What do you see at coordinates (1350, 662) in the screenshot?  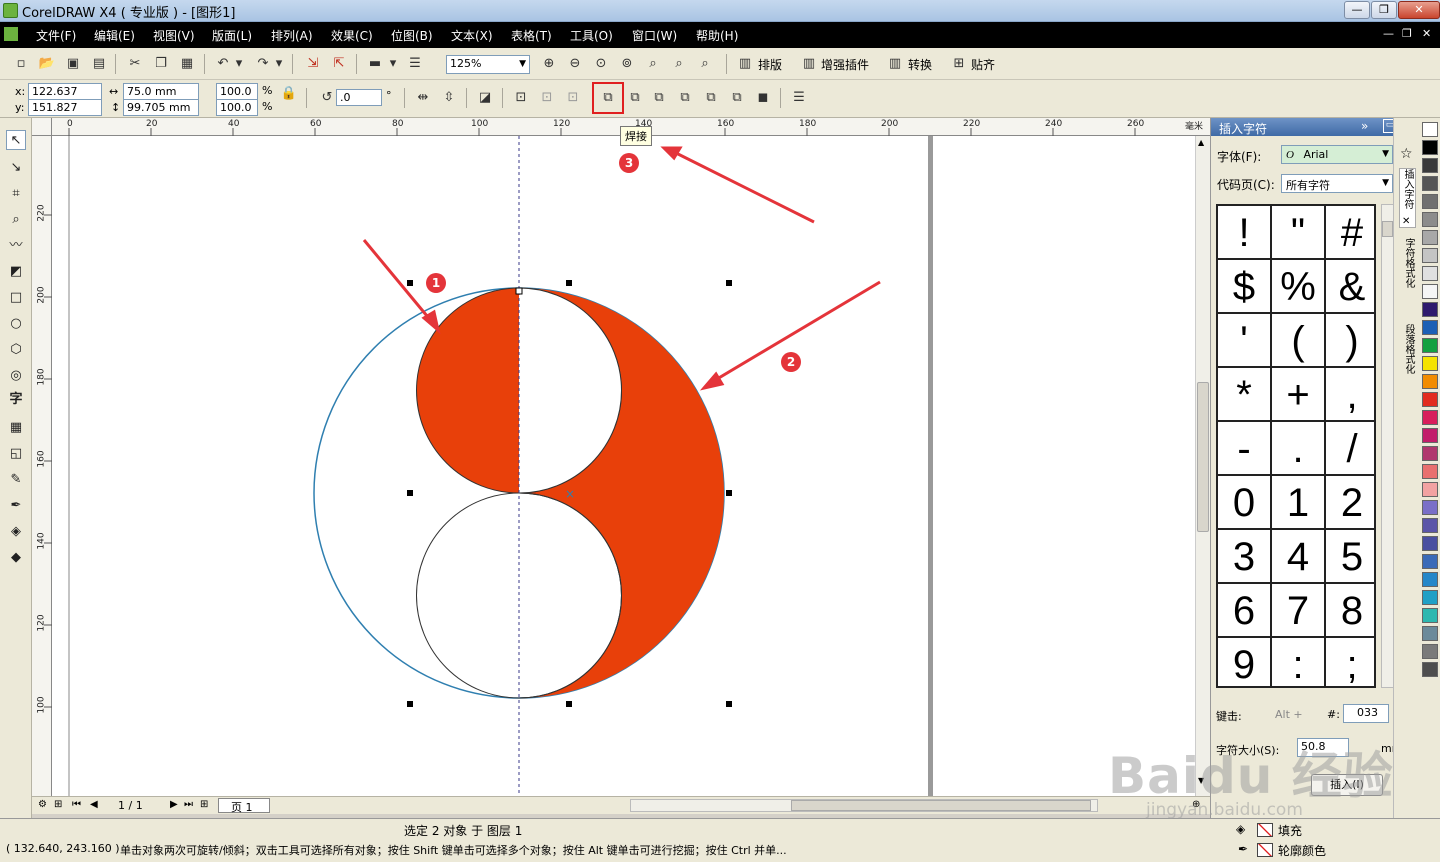 I see `glyph-cell: ;` at bounding box center [1350, 662].